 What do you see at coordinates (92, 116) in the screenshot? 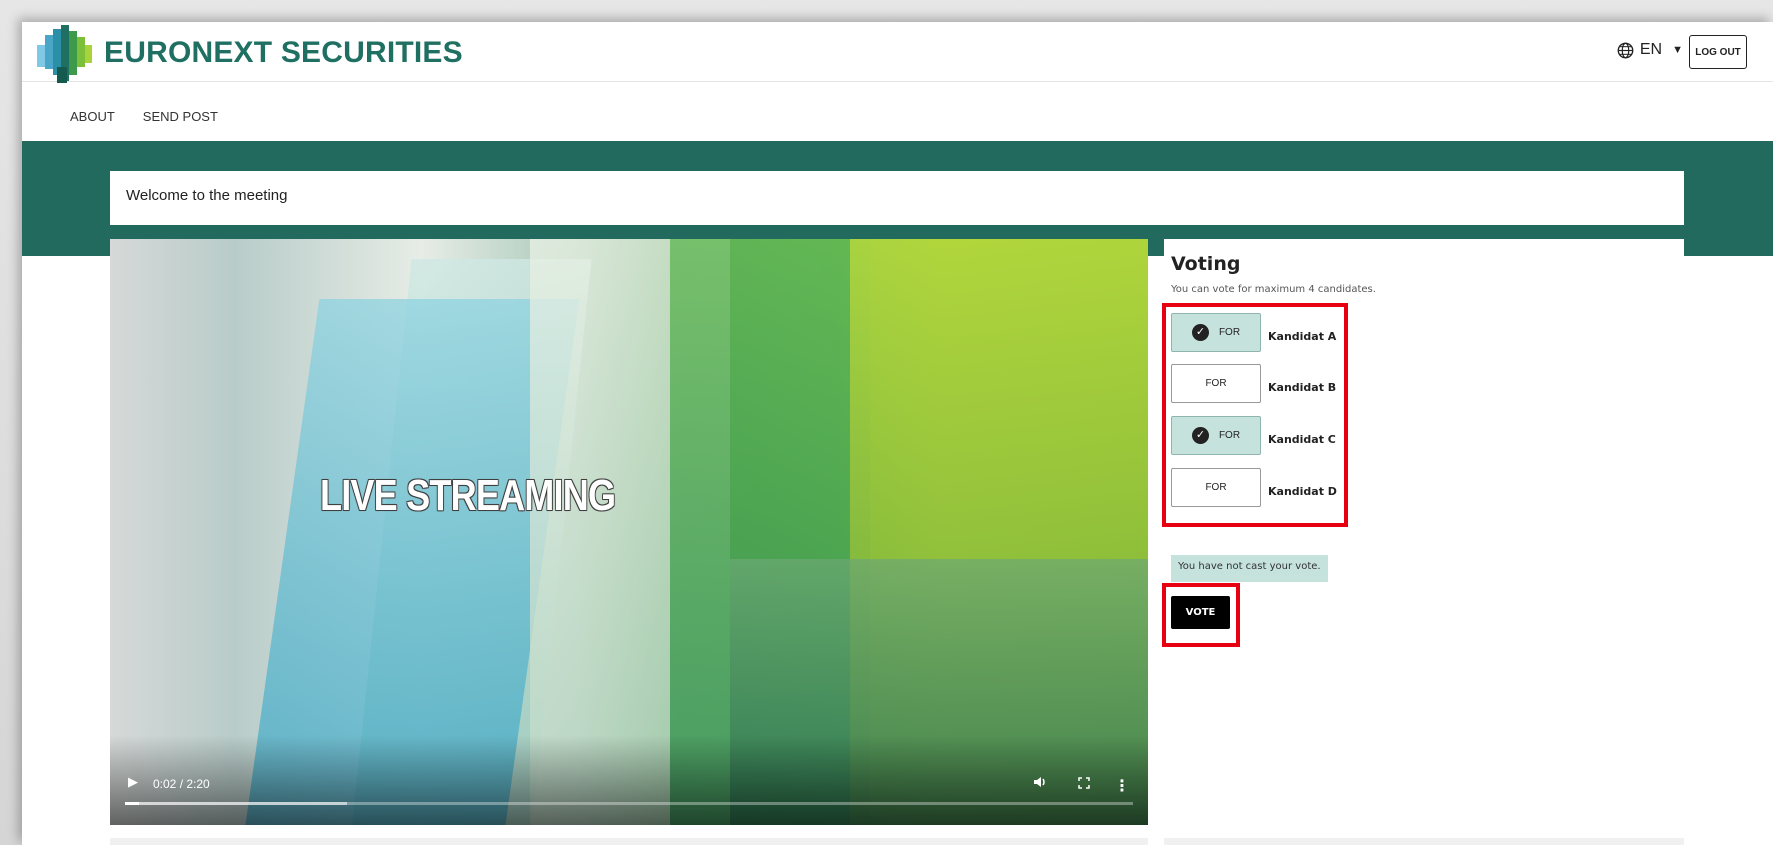
I see `nav-item-about: ABOUT` at bounding box center [92, 116].